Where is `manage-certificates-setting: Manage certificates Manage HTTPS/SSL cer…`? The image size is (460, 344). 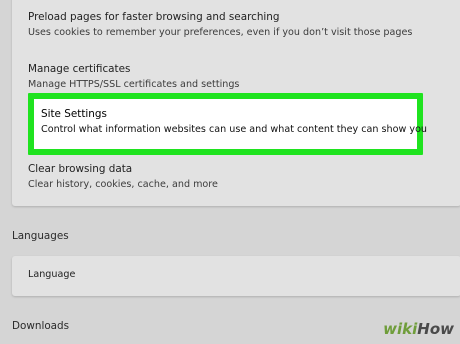
manage-certificates-setting: Manage certificates Manage HTTPS/SSL cer… is located at coordinates (244, 77).